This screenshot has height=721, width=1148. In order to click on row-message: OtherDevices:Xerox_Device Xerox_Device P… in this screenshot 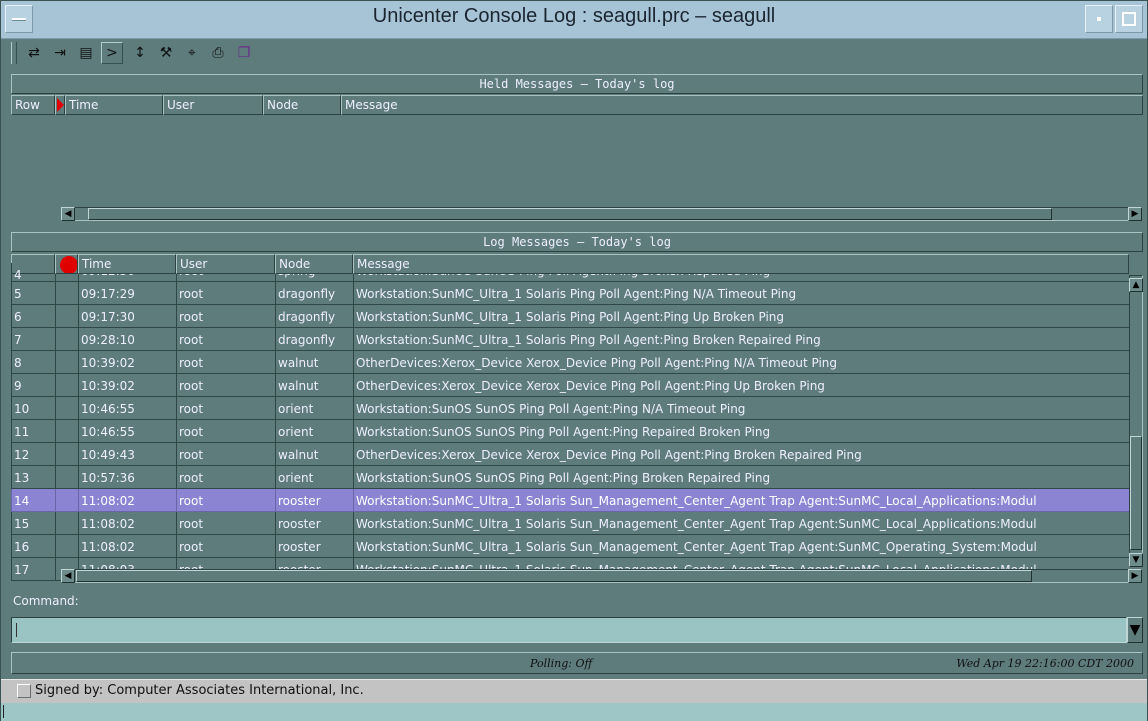, I will do `click(741, 385)`.